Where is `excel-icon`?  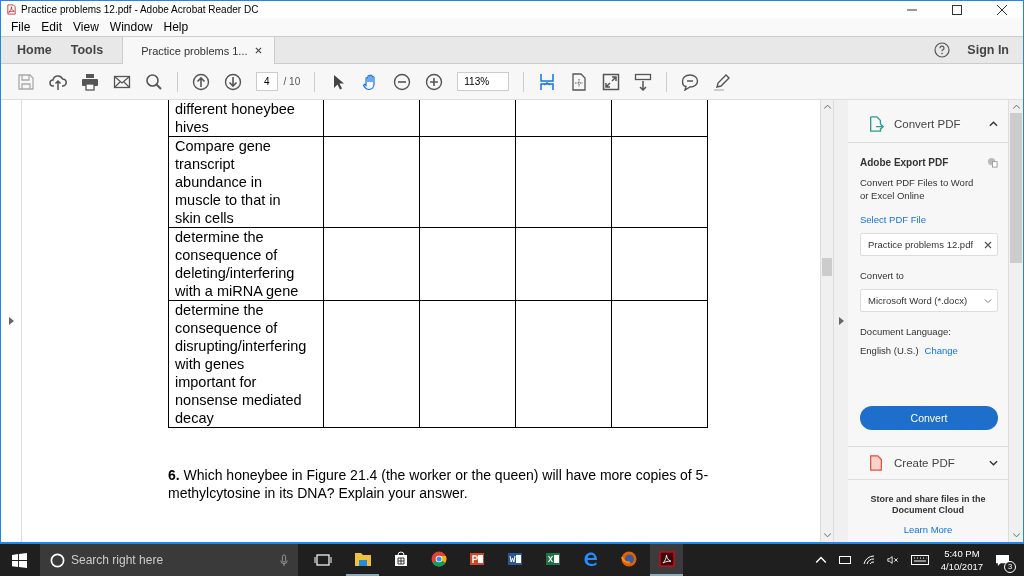 excel-icon is located at coordinates (552, 559).